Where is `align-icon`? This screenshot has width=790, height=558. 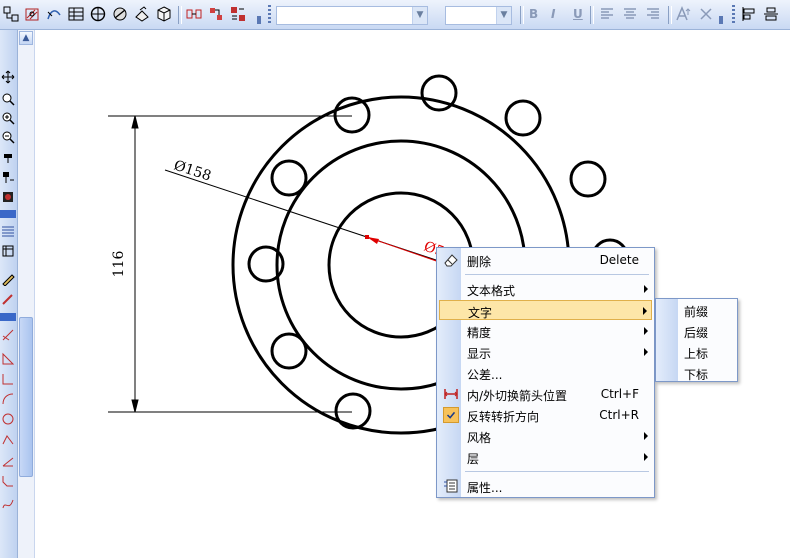 align-icon is located at coordinates (194, 14).